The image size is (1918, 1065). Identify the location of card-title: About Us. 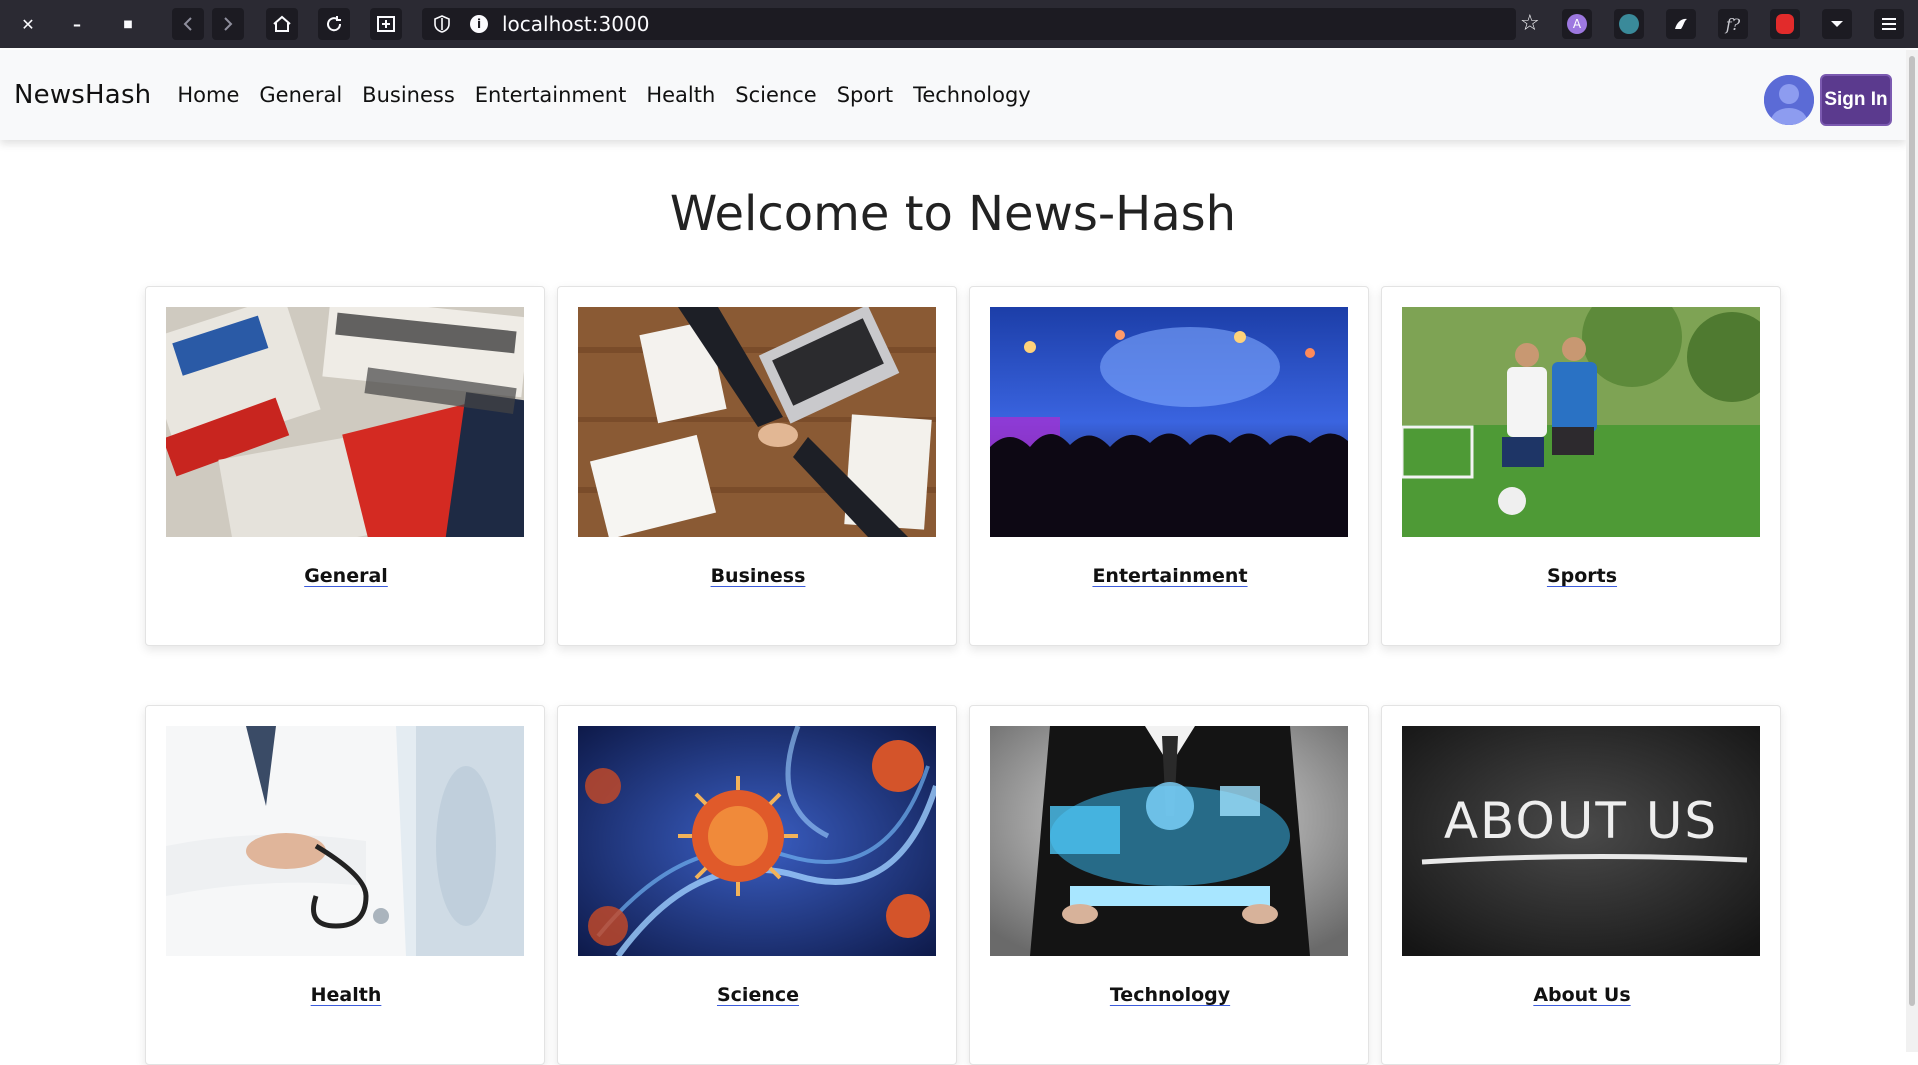
(1582, 995).